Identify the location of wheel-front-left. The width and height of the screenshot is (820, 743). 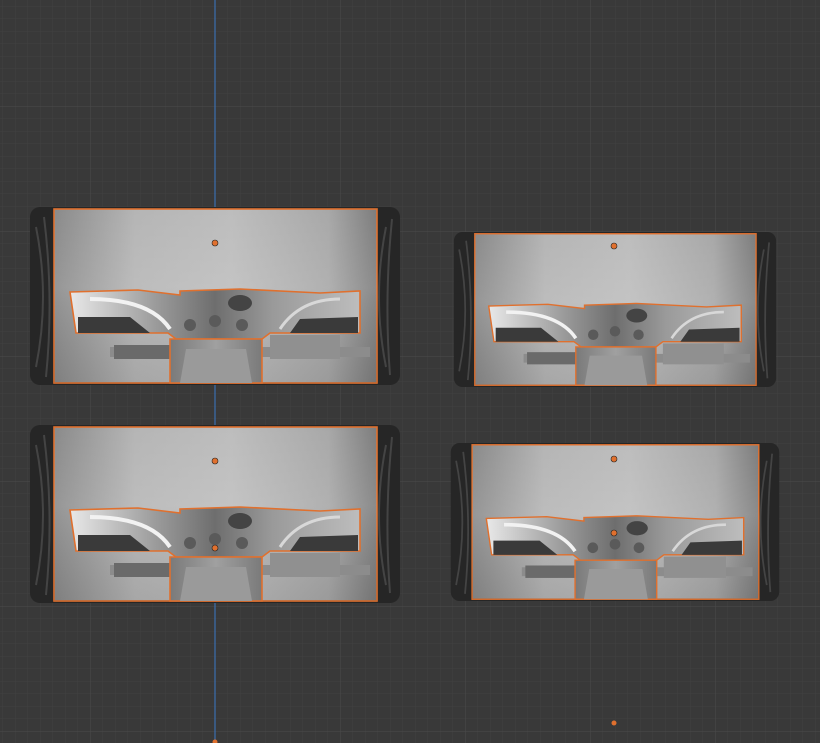
(215, 296).